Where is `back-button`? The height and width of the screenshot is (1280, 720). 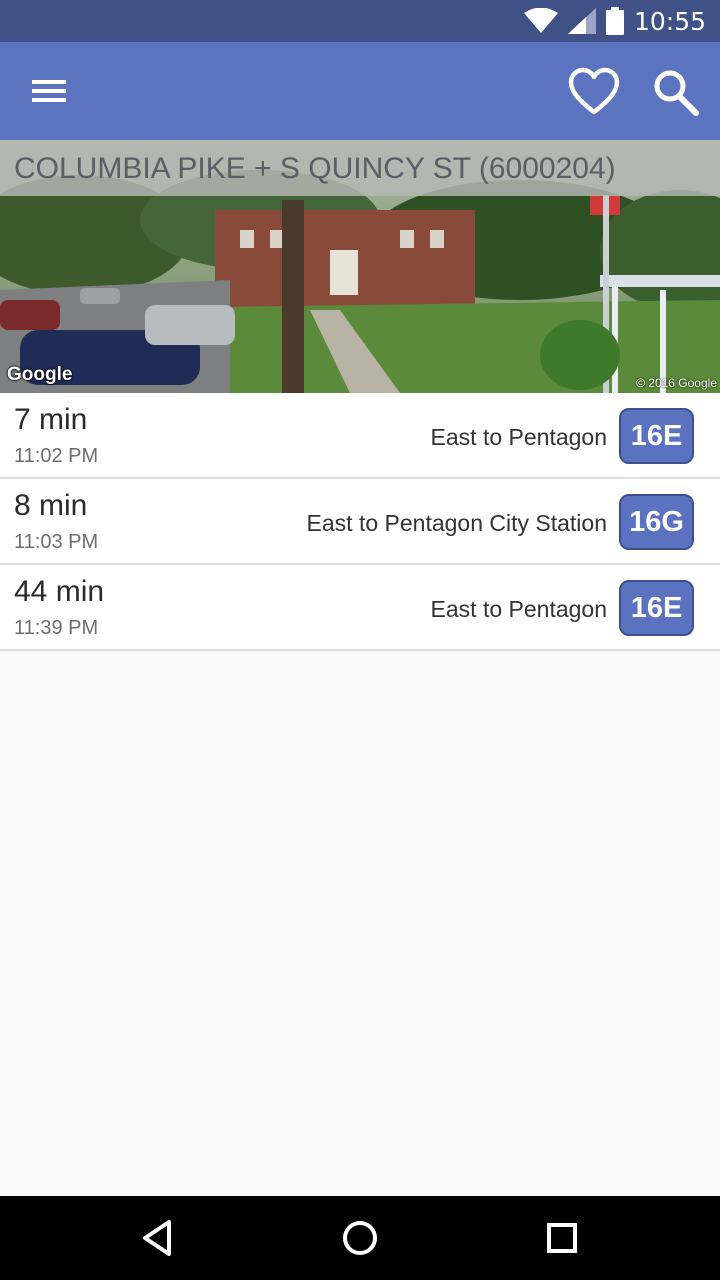 back-button is located at coordinates (159, 1238).